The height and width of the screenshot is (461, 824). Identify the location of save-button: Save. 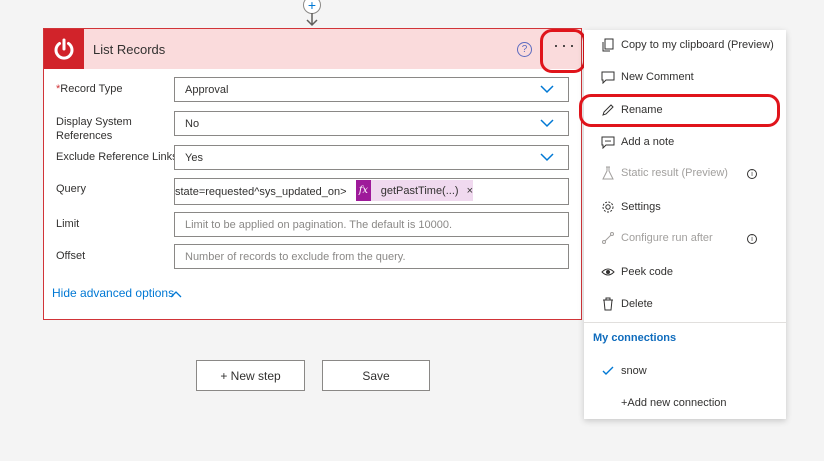
(376, 375).